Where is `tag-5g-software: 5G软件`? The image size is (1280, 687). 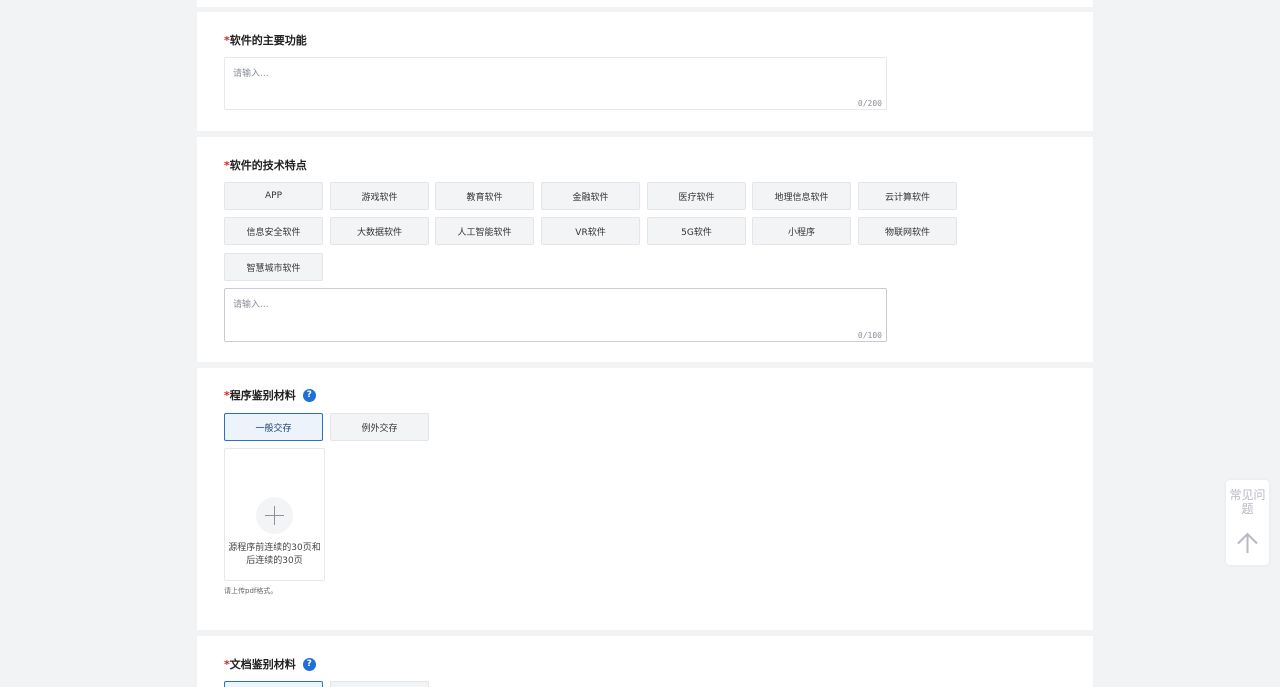
tag-5g-software: 5G软件 is located at coordinates (696, 231).